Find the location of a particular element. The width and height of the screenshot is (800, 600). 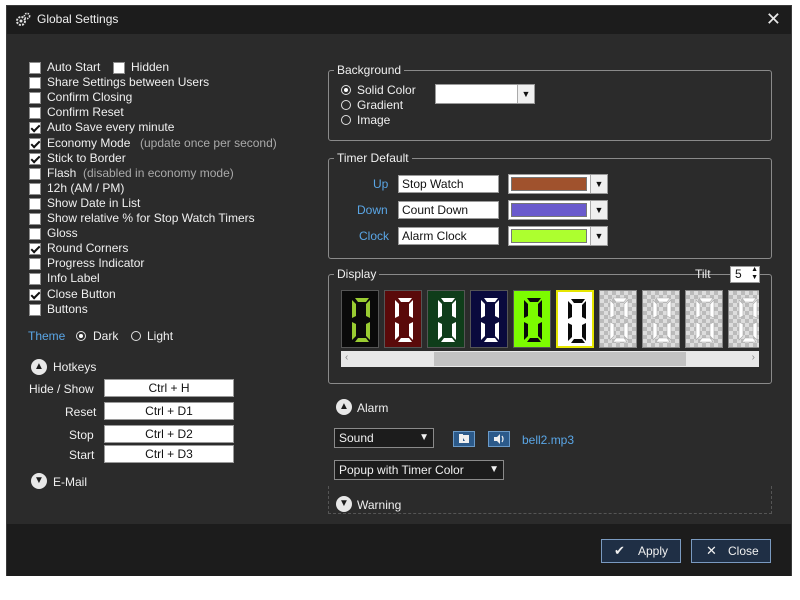

warning-title: Warning is located at coordinates (379, 505).